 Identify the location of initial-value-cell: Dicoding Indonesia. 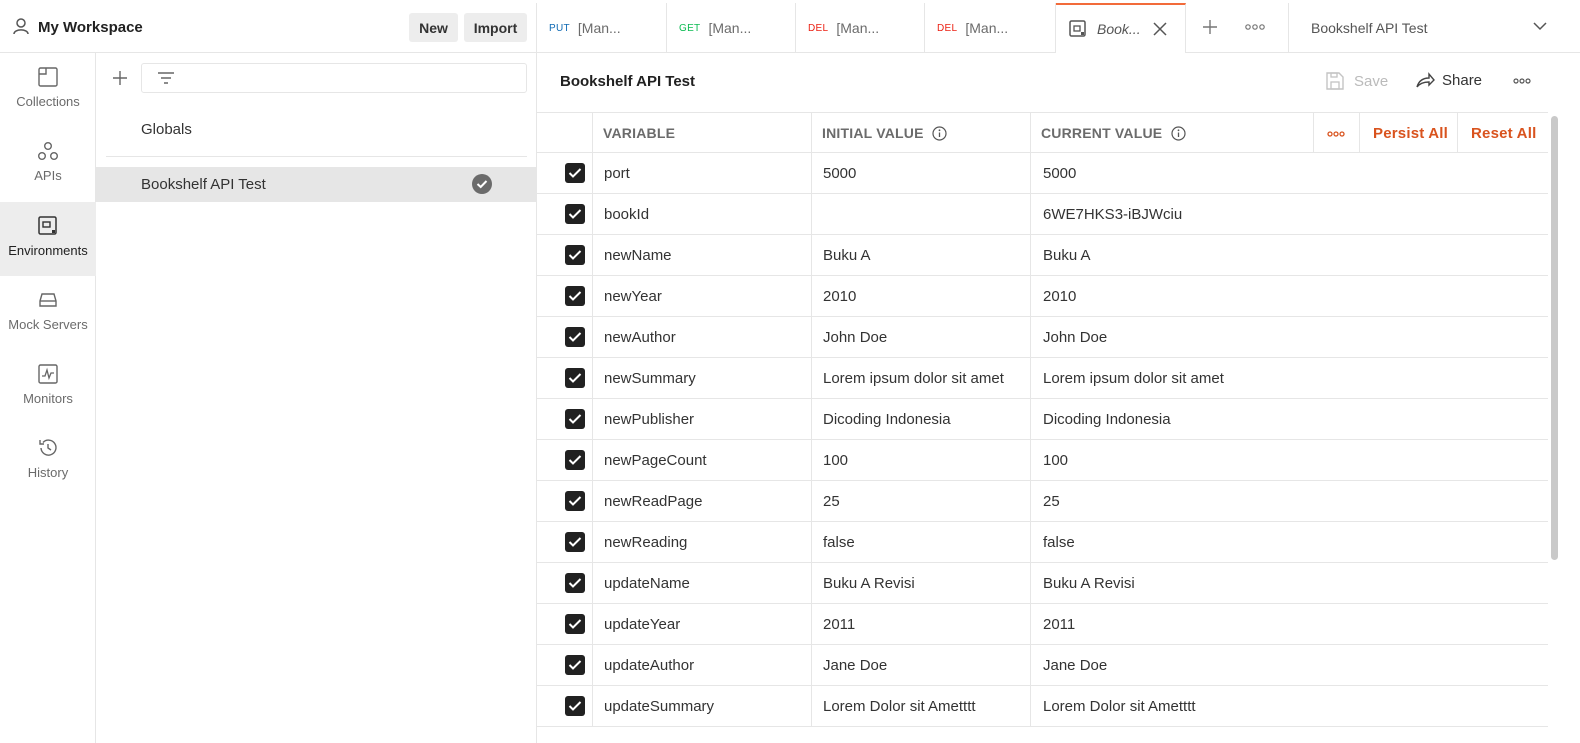
(887, 419).